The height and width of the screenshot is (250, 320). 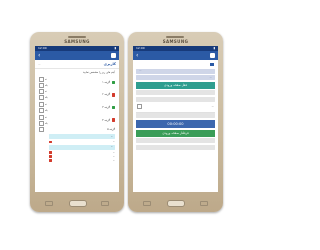 I want to click on question-row: نه بله گزینه ۲, so click(x=77, y=95).